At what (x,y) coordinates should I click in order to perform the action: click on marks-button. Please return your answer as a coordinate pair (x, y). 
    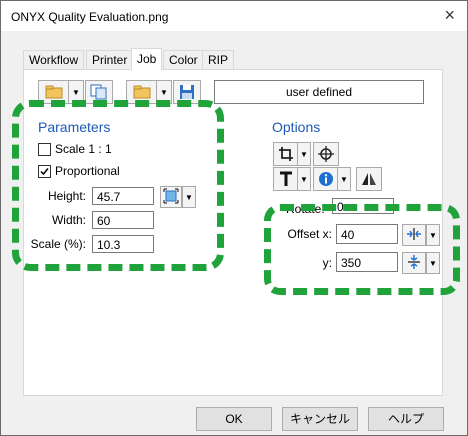
    Looking at the image, I should click on (326, 154).